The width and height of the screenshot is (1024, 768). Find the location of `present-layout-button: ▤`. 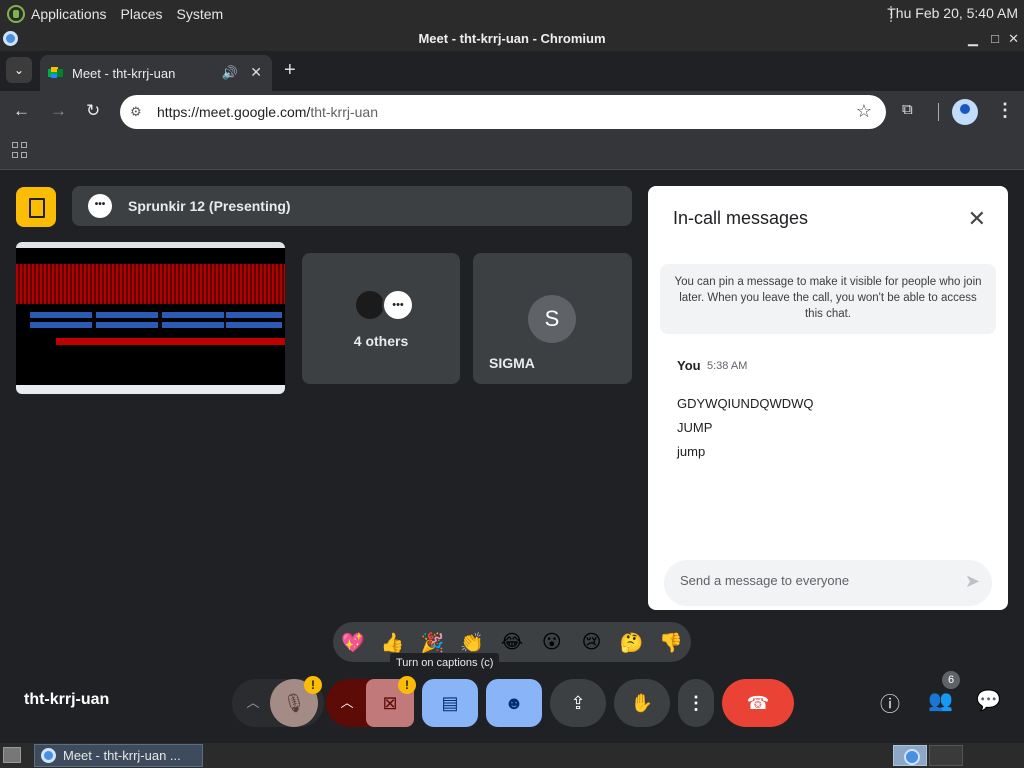

present-layout-button: ▤ is located at coordinates (450, 703).